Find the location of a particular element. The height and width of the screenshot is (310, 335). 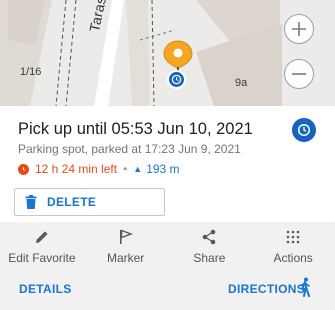

minus-icon is located at coordinates (299, 74).